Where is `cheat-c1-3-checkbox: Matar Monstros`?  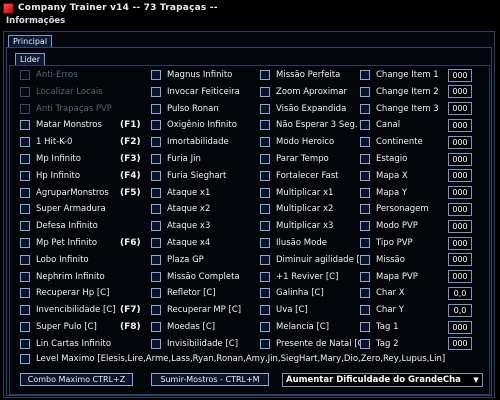
cheat-c1-3-checkbox: Matar Monstros is located at coordinates (61, 125).